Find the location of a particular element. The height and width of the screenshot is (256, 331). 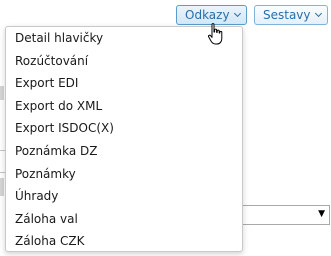

menu-item-export-xml: Export do XML is located at coordinates (124, 106).